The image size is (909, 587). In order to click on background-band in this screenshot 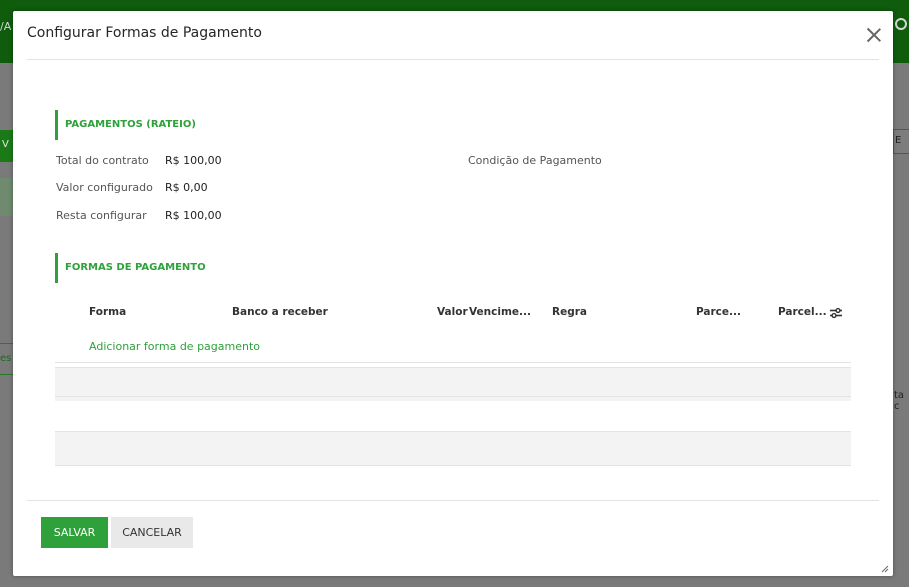, I will do `click(7, 197)`.